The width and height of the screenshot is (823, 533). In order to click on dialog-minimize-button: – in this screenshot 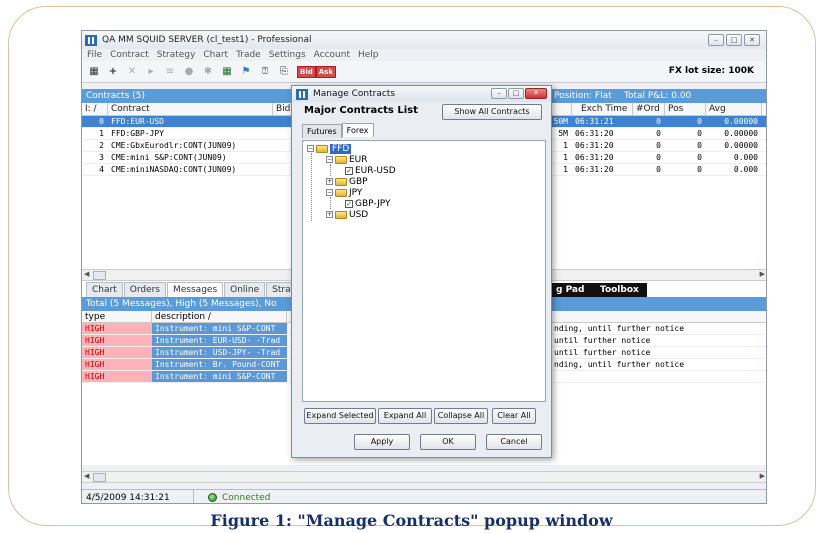, I will do `click(499, 93)`.